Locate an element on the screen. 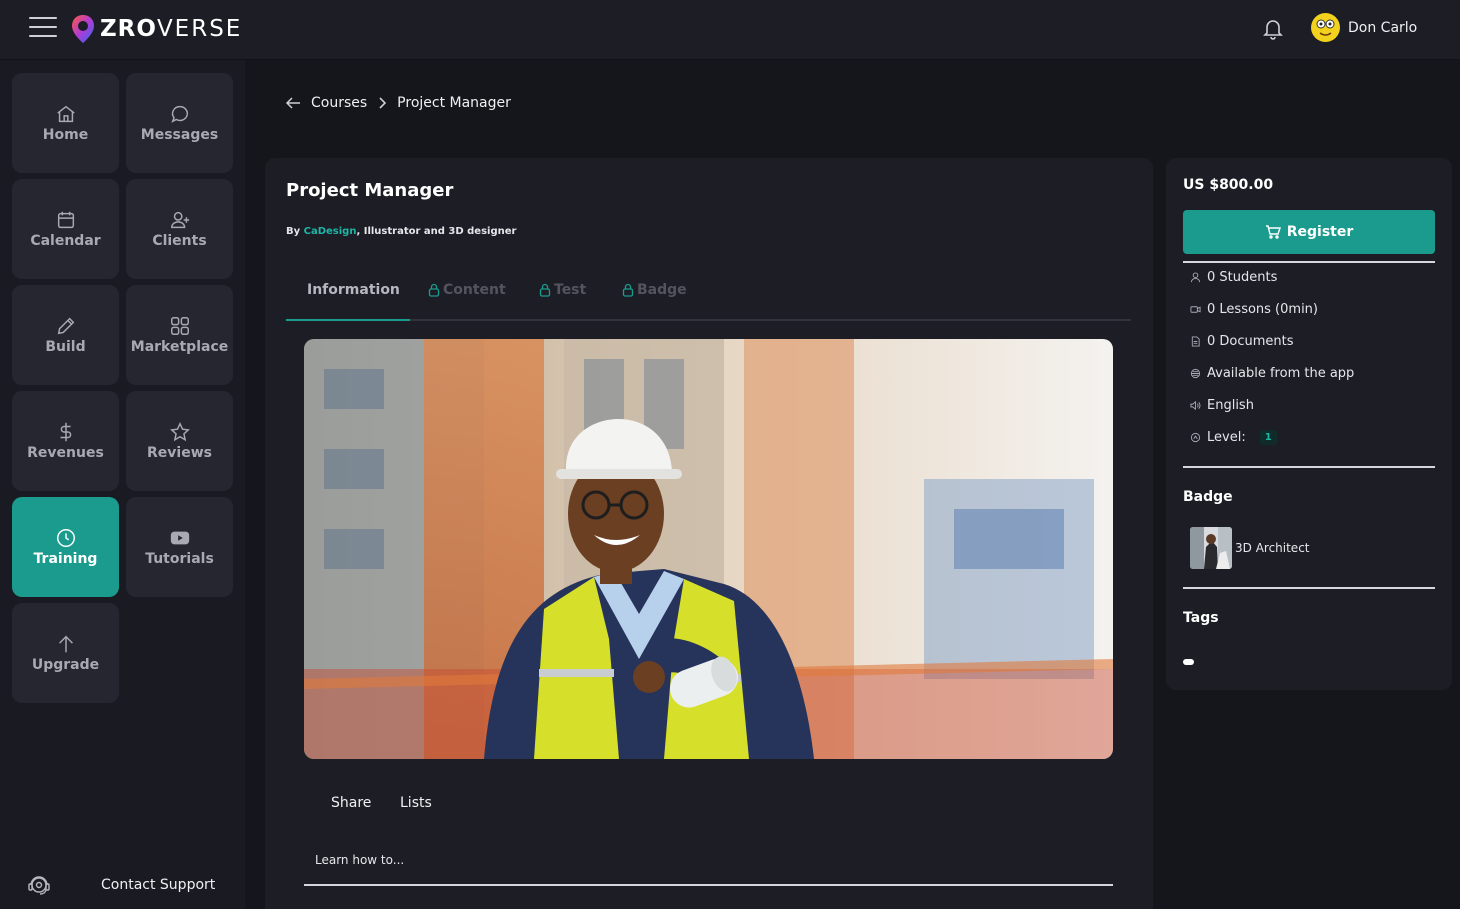 The width and height of the screenshot is (1460, 909). sidebar-item-label: Tutorials is located at coordinates (179, 559).